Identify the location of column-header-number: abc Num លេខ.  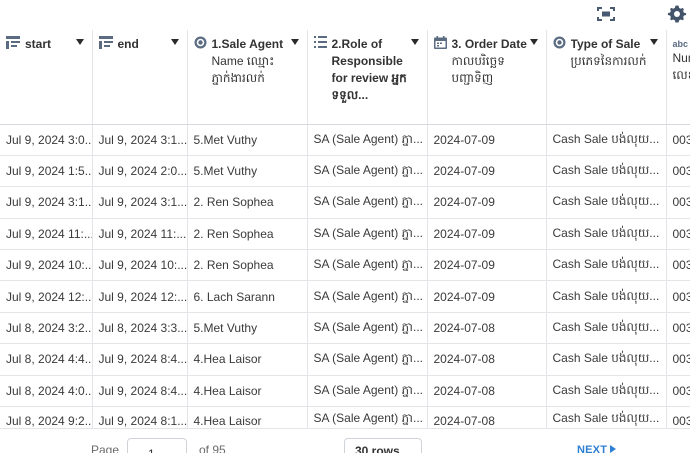
(678, 77).